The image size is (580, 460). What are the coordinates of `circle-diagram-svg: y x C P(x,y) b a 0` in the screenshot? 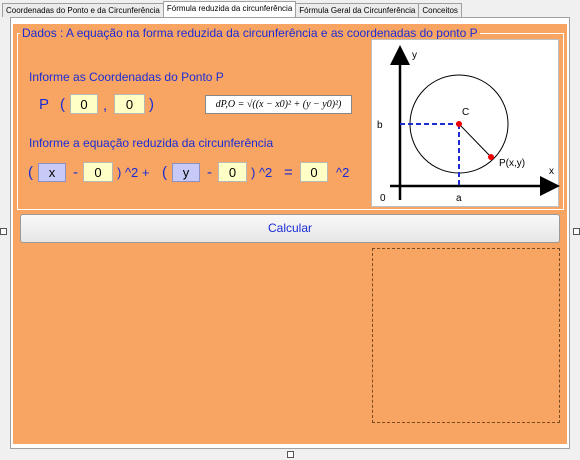 It's located at (468, 124).